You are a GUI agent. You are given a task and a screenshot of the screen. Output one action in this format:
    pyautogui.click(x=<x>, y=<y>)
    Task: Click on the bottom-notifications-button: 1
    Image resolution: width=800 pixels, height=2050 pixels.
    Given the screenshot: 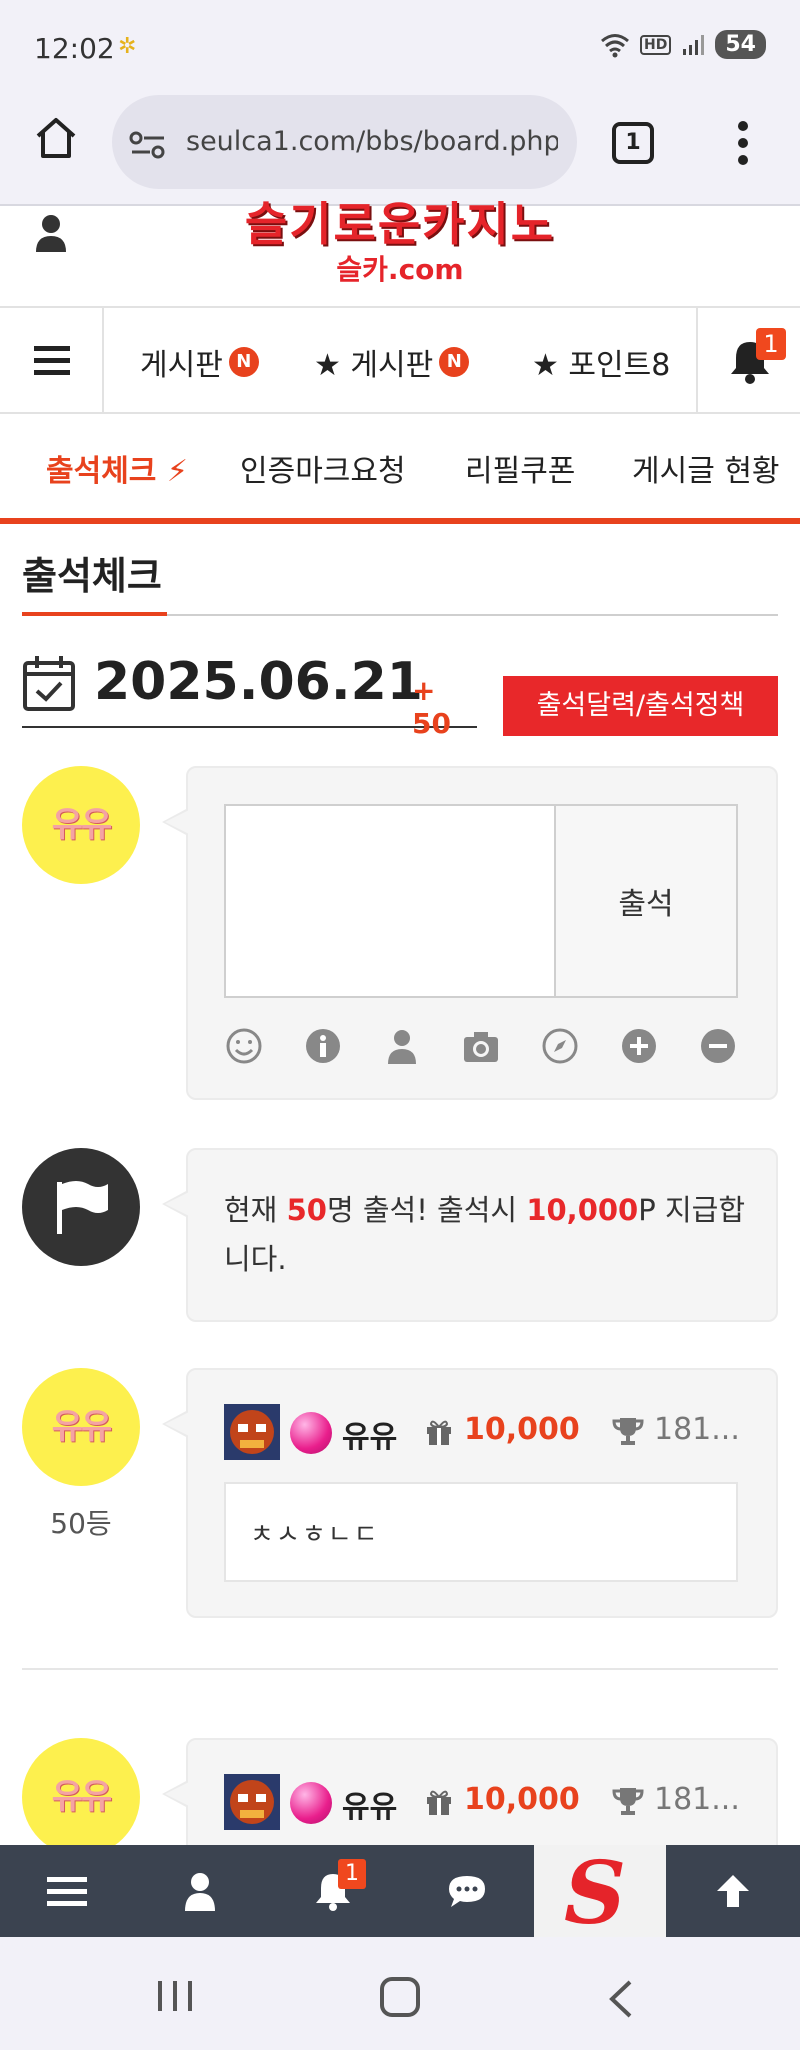 What is the action you would take?
    pyautogui.click(x=333, y=1891)
    